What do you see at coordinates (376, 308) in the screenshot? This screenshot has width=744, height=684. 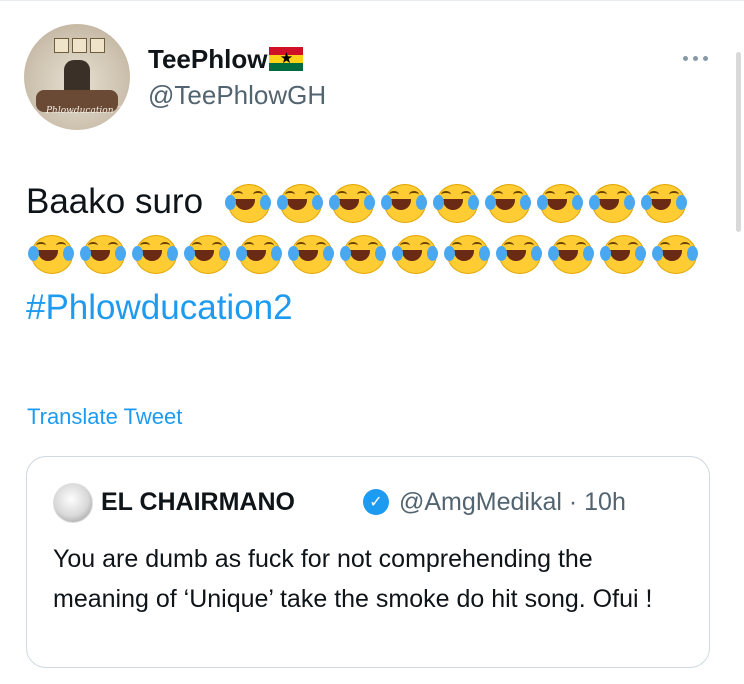 I see `hashtag-link: #Phlowducation2` at bounding box center [376, 308].